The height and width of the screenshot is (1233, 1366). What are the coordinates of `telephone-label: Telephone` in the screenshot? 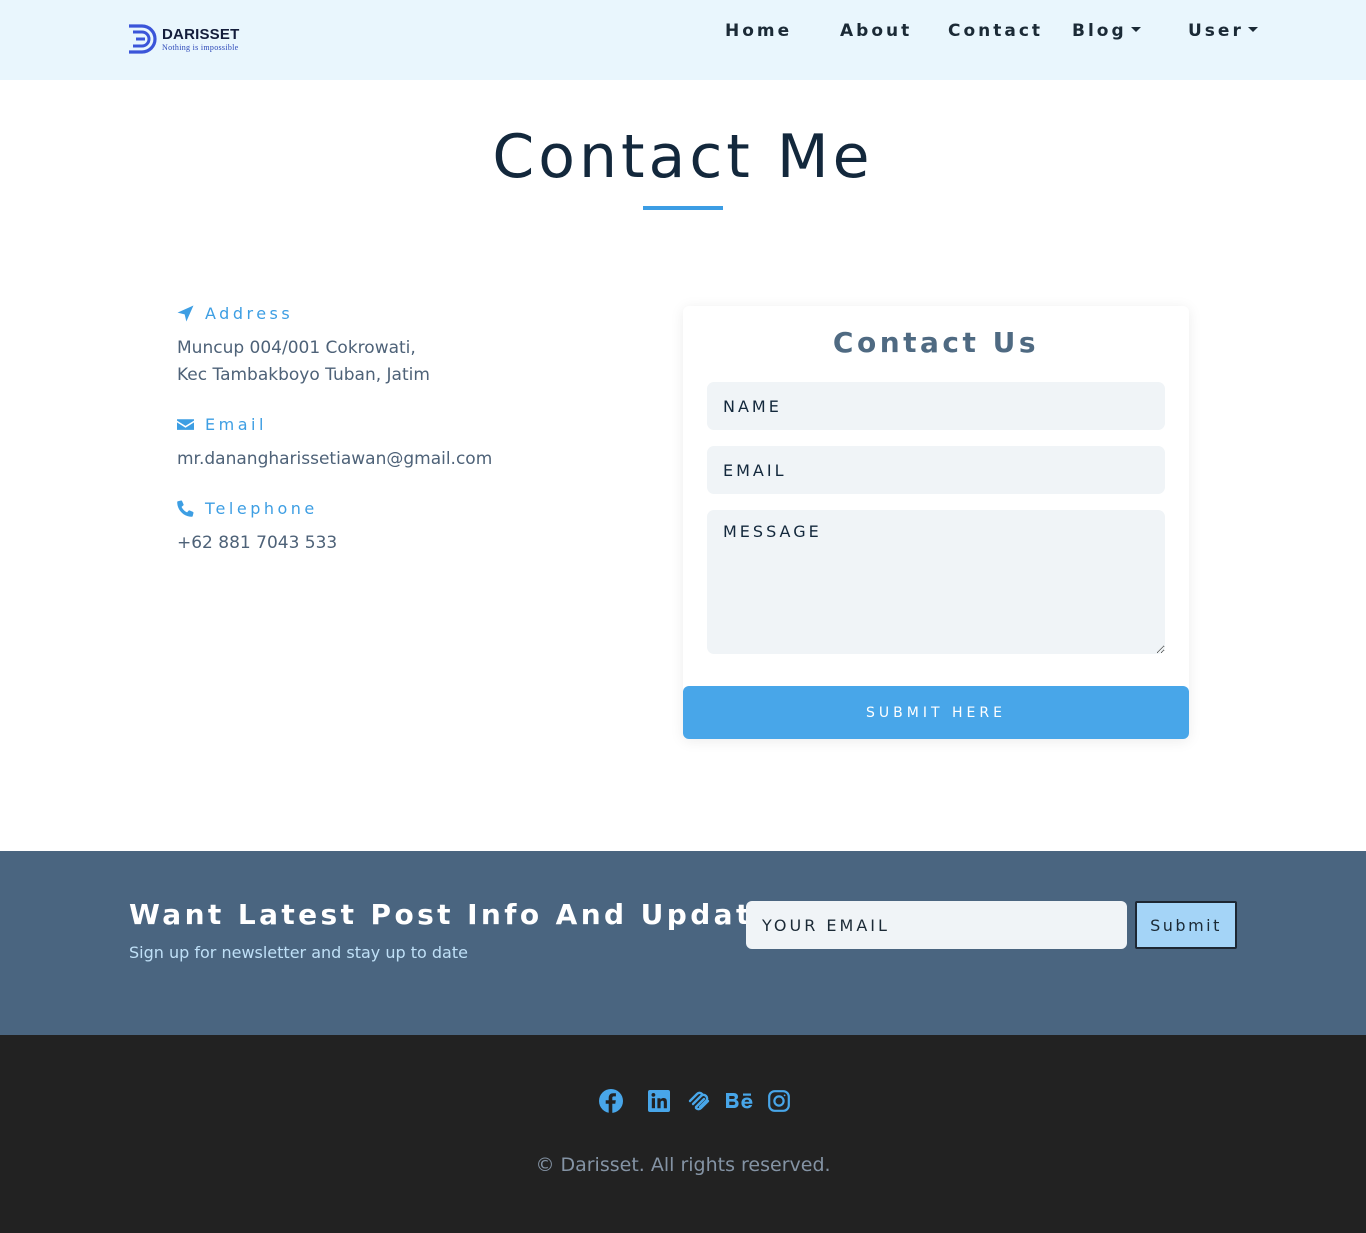 It's located at (247, 508).